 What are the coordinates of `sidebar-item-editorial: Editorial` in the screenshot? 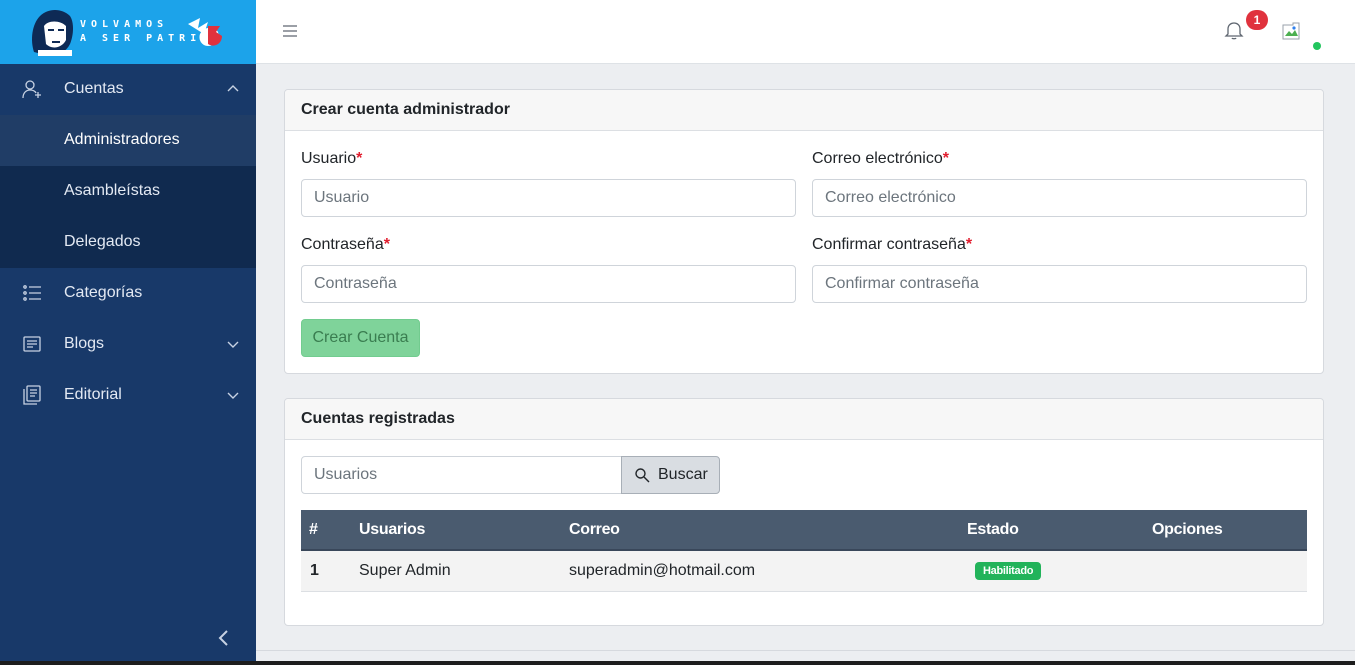 It's located at (128, 395).